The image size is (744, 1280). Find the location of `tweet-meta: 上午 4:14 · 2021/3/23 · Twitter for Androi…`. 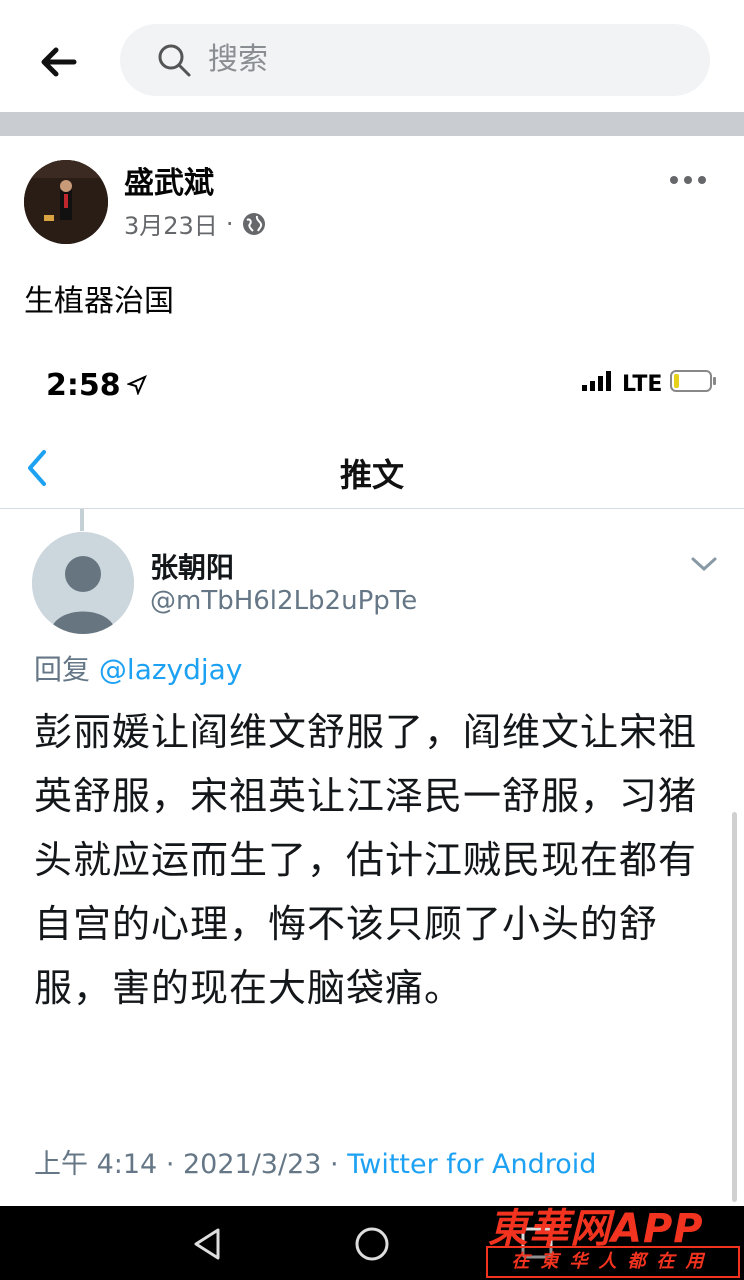

tweet-meta: 上午 4:14 · 2021/3/23 · Twitter for Androi… is located at coordinates (315, 1161).